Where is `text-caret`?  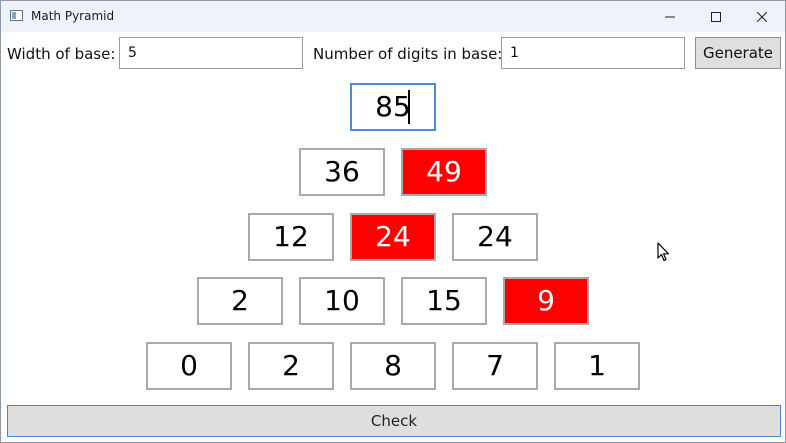 text-caret is located at coordinates (409, 107).